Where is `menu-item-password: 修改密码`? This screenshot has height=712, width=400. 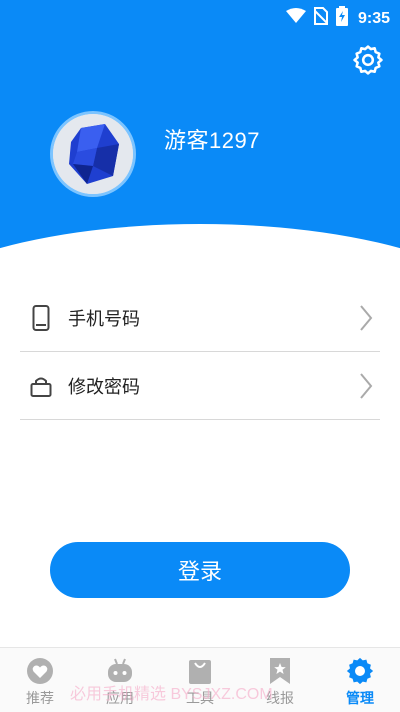
menu-item-password: 修改密码 is located at coordinates (200, 386).